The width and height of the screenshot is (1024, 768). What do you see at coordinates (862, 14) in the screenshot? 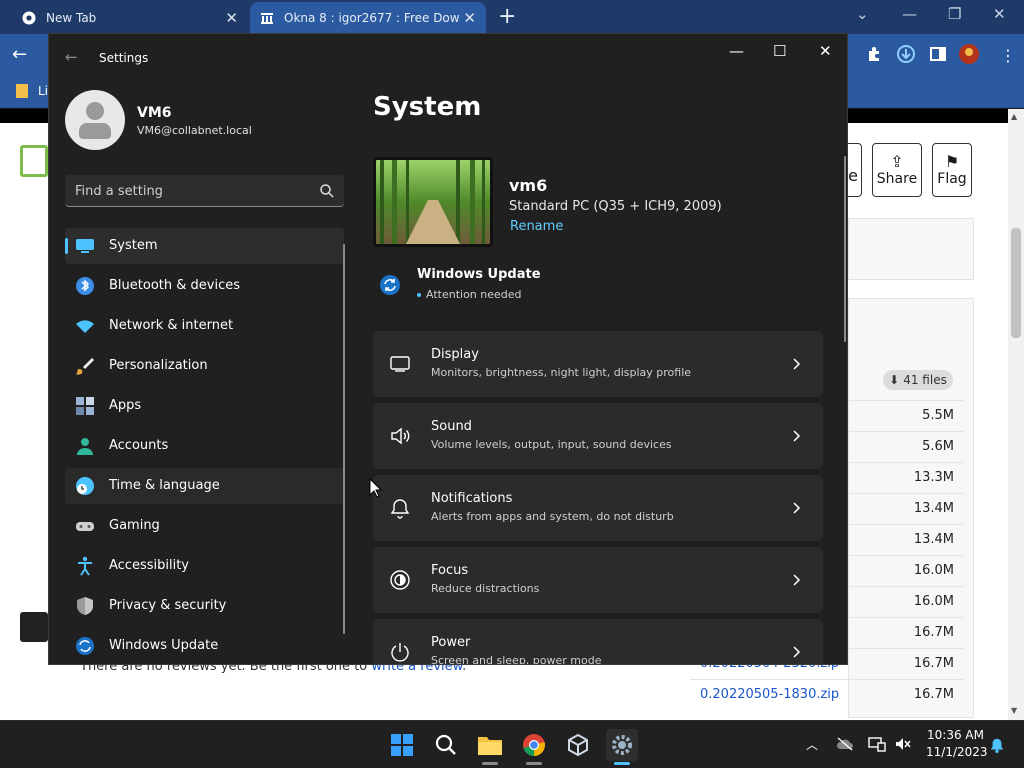
I see `chevron-down-icon: ⌄` at bounding box center [862, 14].